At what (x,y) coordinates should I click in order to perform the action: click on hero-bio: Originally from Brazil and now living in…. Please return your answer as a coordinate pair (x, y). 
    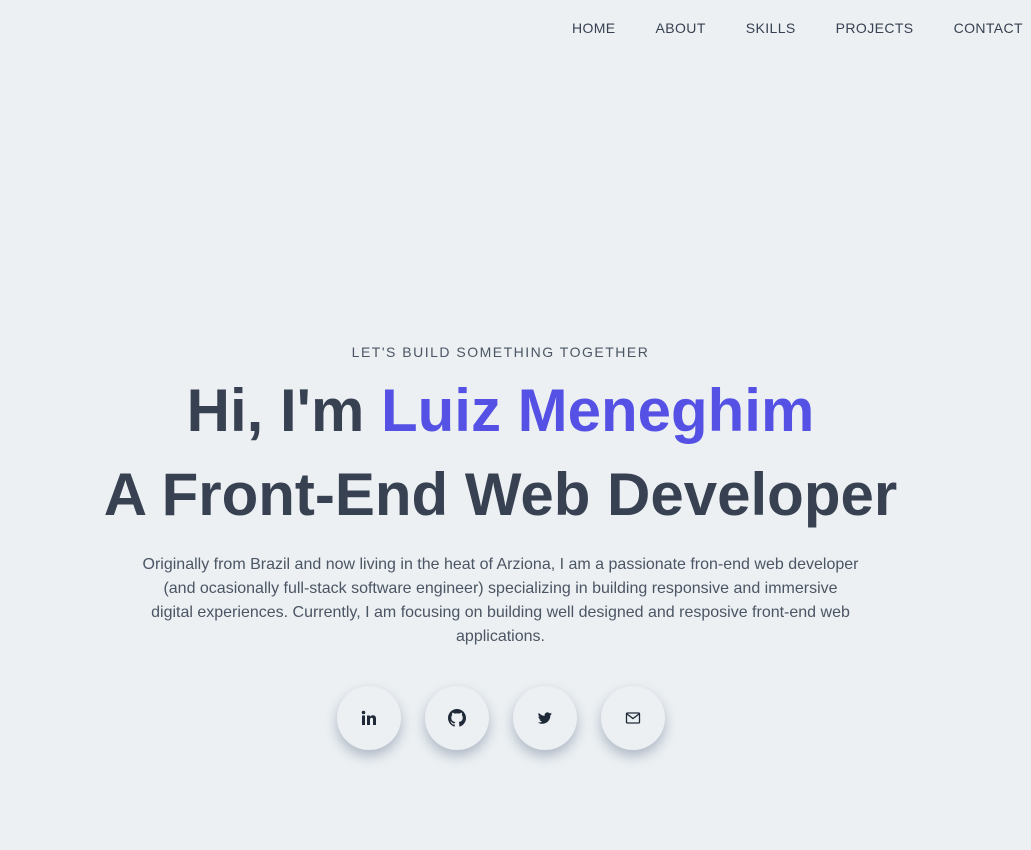
    Looking at the image, I should click on (500, 600).